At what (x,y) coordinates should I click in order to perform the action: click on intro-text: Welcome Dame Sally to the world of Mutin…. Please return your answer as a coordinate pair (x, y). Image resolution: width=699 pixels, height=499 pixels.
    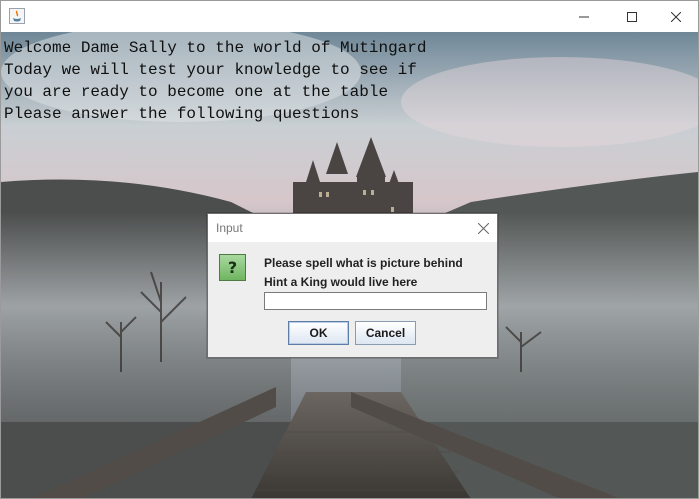
    Looking at the image, I should click on (215, 81).